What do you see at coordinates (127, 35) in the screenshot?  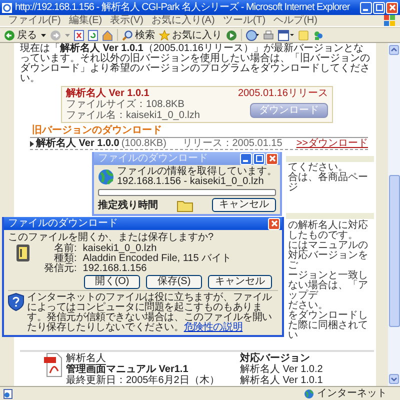 I see `search-icon` at bounding box center [127, 35].